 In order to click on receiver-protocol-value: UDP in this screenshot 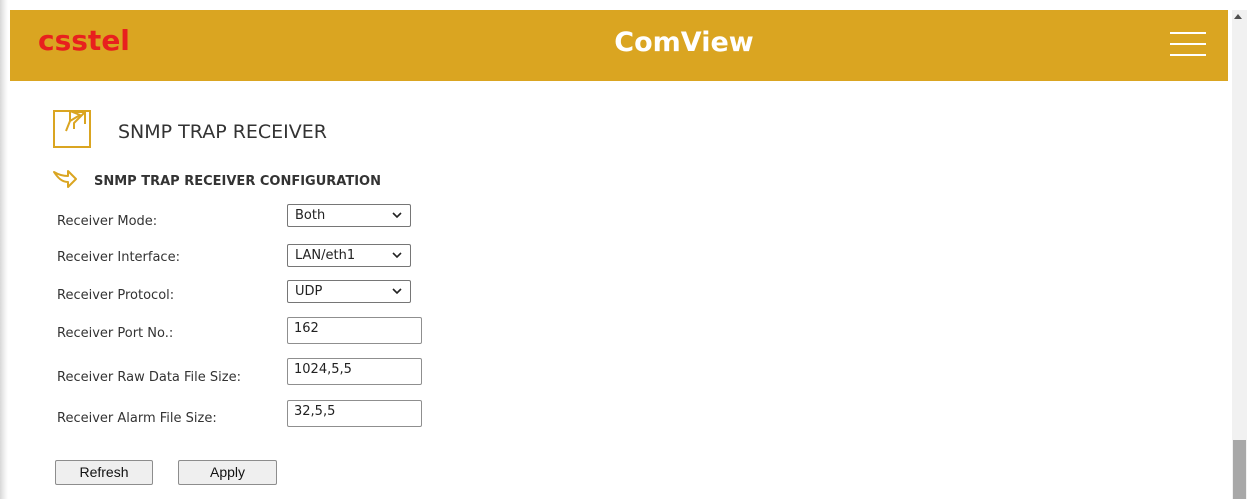, I will do `click(309, 291)`.